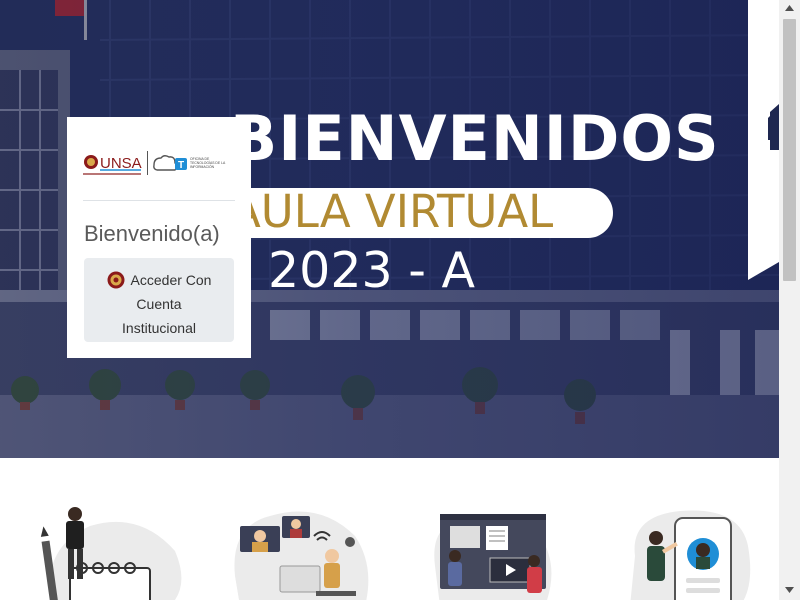 The image size is (800, 600). Describe the element at coordinates (789, 589) in the screenshot. I see `scroll-down-arrow-icon` at that location.